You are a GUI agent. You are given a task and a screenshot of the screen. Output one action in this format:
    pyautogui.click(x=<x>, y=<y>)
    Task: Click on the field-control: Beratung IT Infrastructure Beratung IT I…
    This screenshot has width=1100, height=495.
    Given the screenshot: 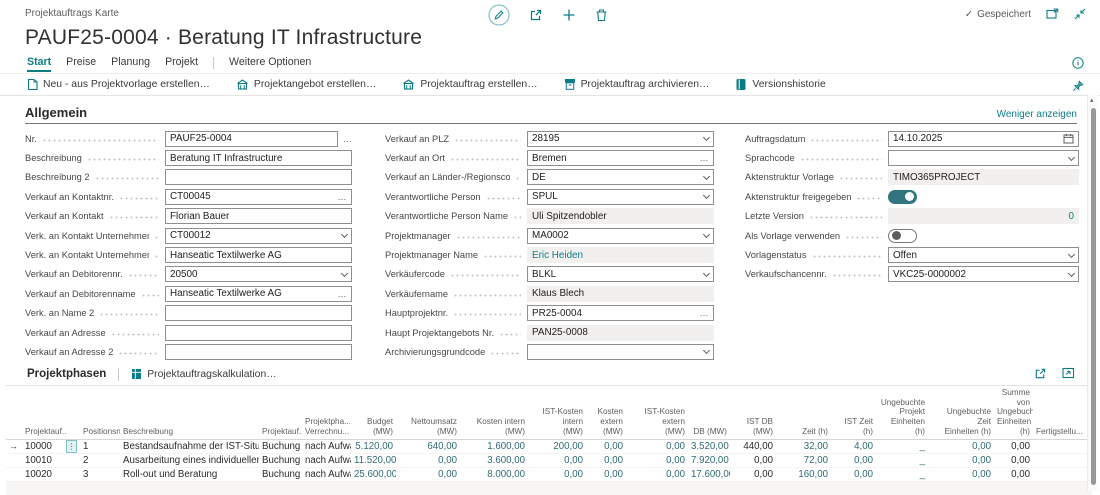 What is the action you would take?
    pyautogui.click(x=258, y=158)
    